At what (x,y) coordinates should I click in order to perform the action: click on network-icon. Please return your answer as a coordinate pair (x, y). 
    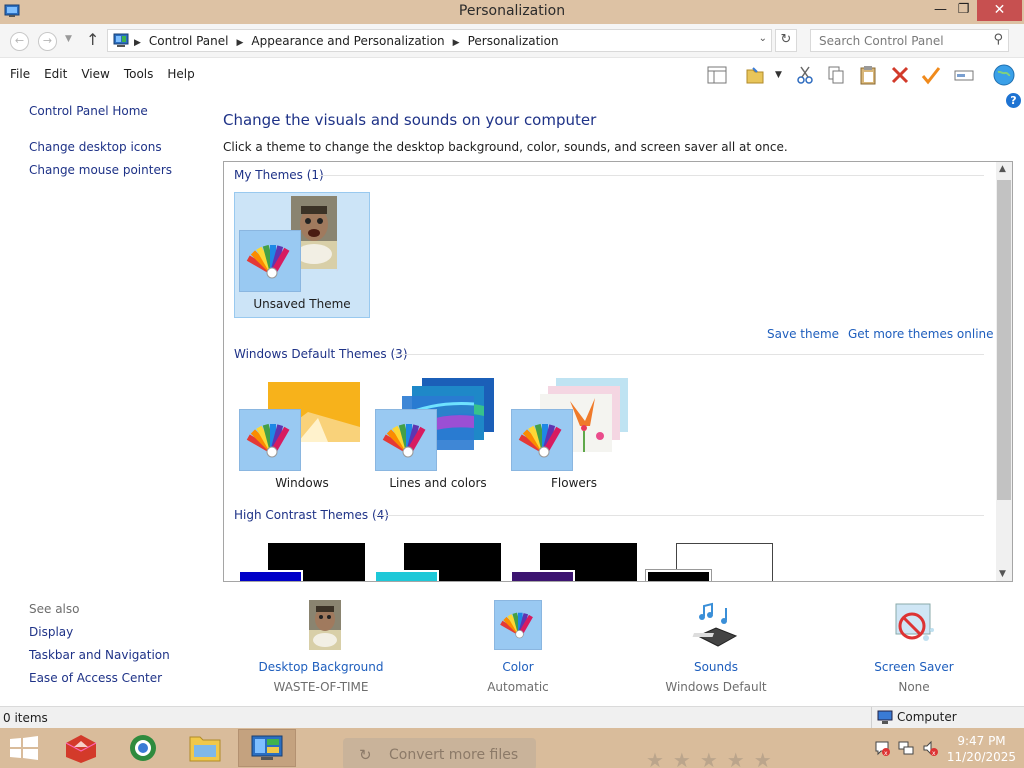
    Looking at the image, I should click on (906, 748).